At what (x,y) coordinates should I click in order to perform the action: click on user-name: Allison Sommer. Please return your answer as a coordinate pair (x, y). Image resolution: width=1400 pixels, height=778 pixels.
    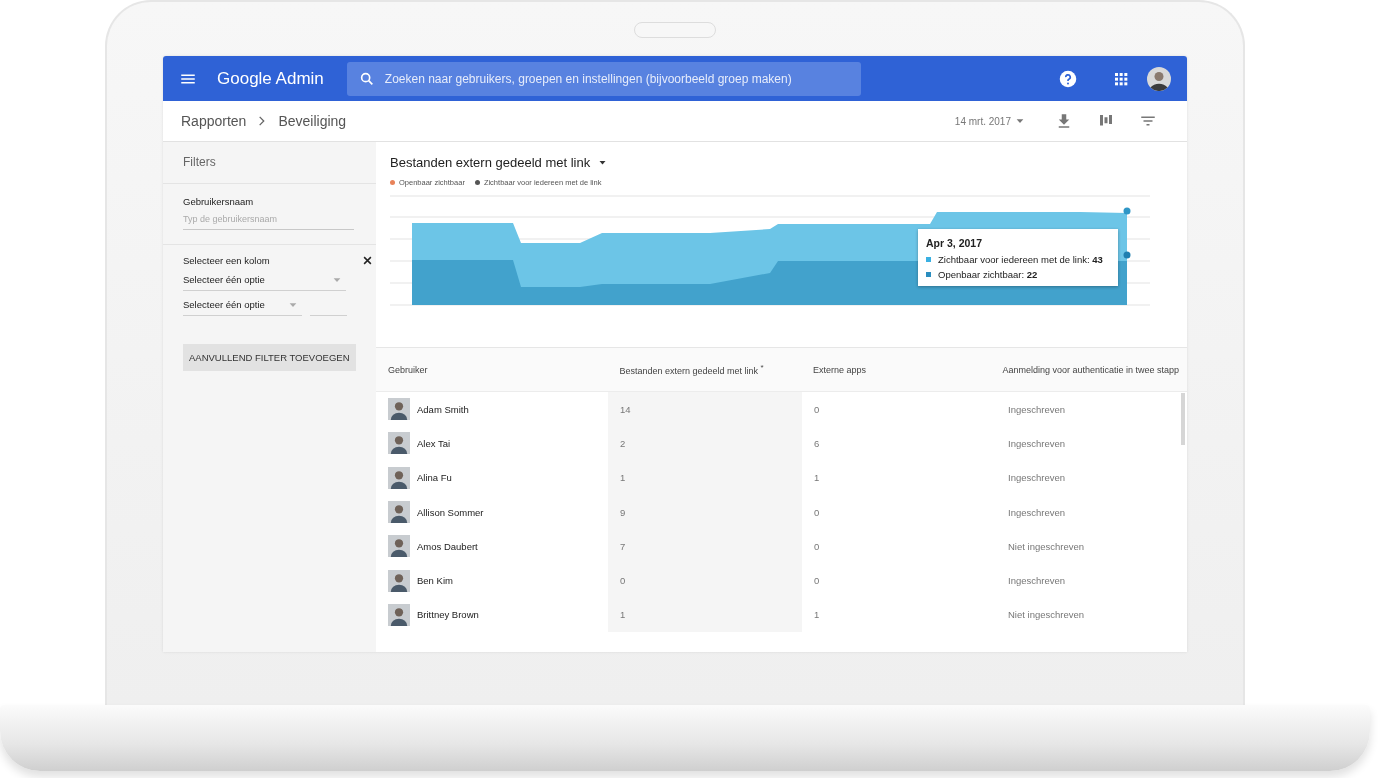
    Looking at the image, I should click on (450, 512).